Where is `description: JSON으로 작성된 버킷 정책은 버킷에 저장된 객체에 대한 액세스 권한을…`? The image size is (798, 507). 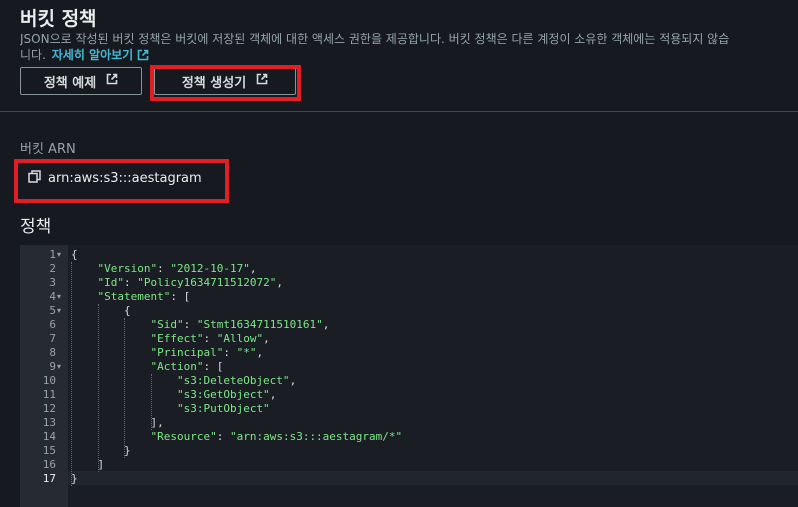 description: JSON으로 작성된 버킷 정책은 버킷에 저장된 객체에 대한 액세스 권한을… is located at coordinates (407, 39).